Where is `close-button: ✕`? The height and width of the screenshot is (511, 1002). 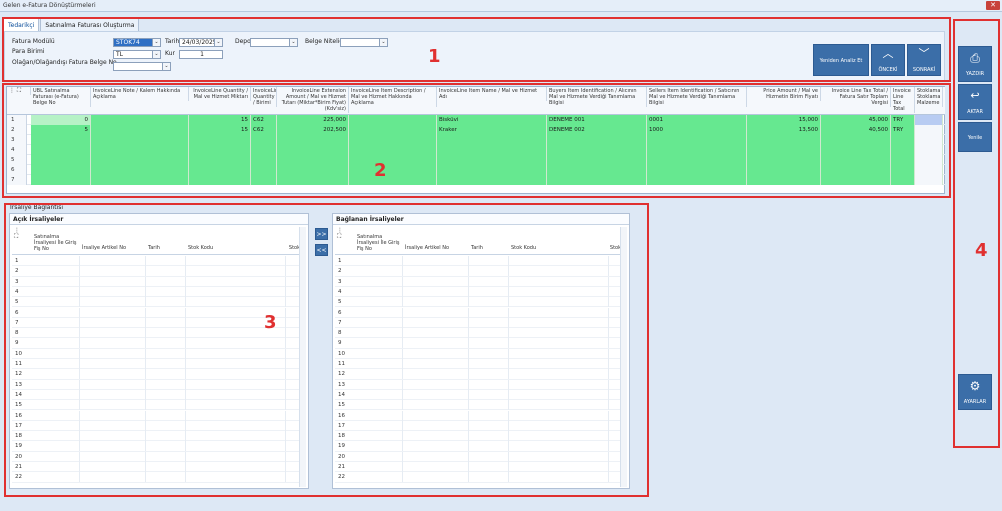 close-button: ✕ is located at coordinates (993, 5).